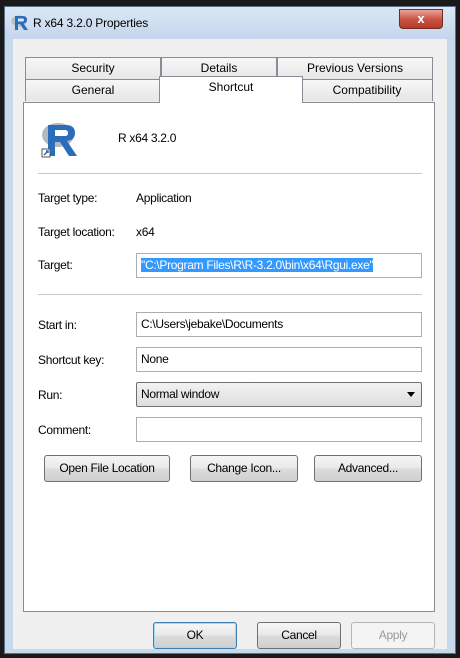 This screenshot has width=460, height=658. I want to click on tab-general: General, so click(93, 90).